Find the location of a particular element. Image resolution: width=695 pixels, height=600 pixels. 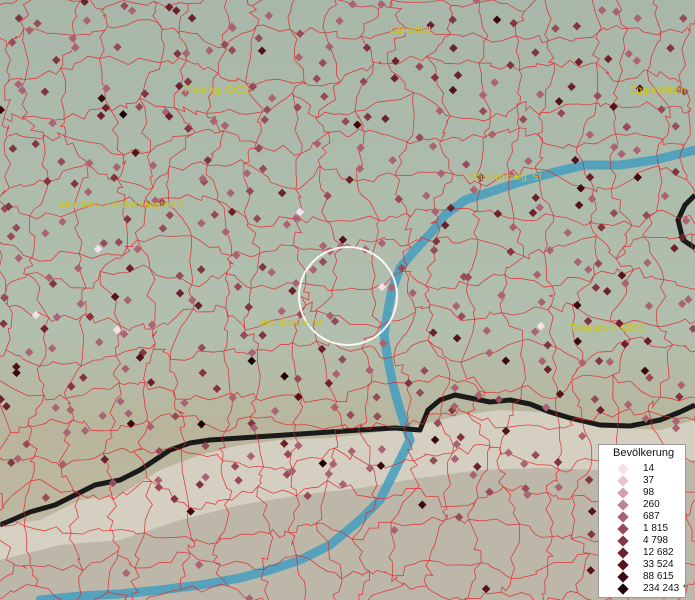

legend-title: Bevölkerung is located at coordinates (644, 453).